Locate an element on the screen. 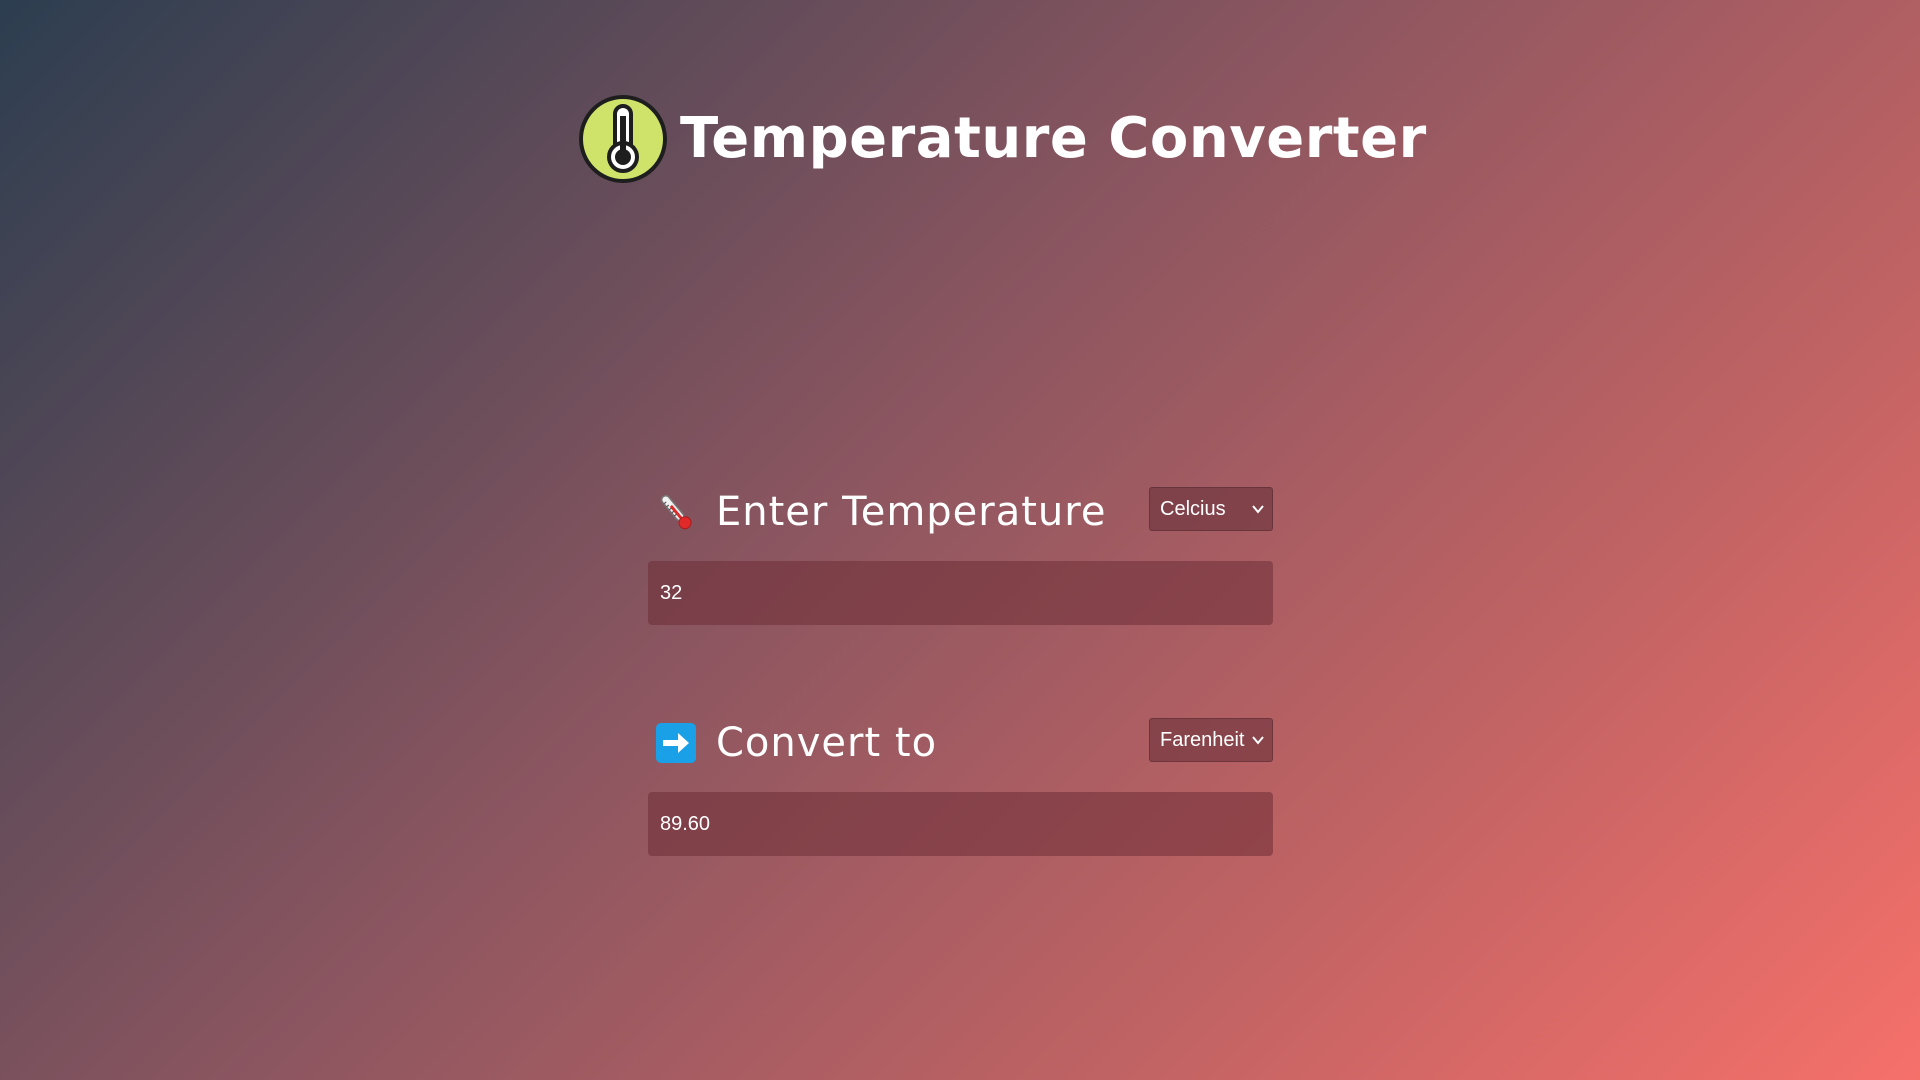  input-unit-selected: Celcius is located at coordinates (1193, 508).